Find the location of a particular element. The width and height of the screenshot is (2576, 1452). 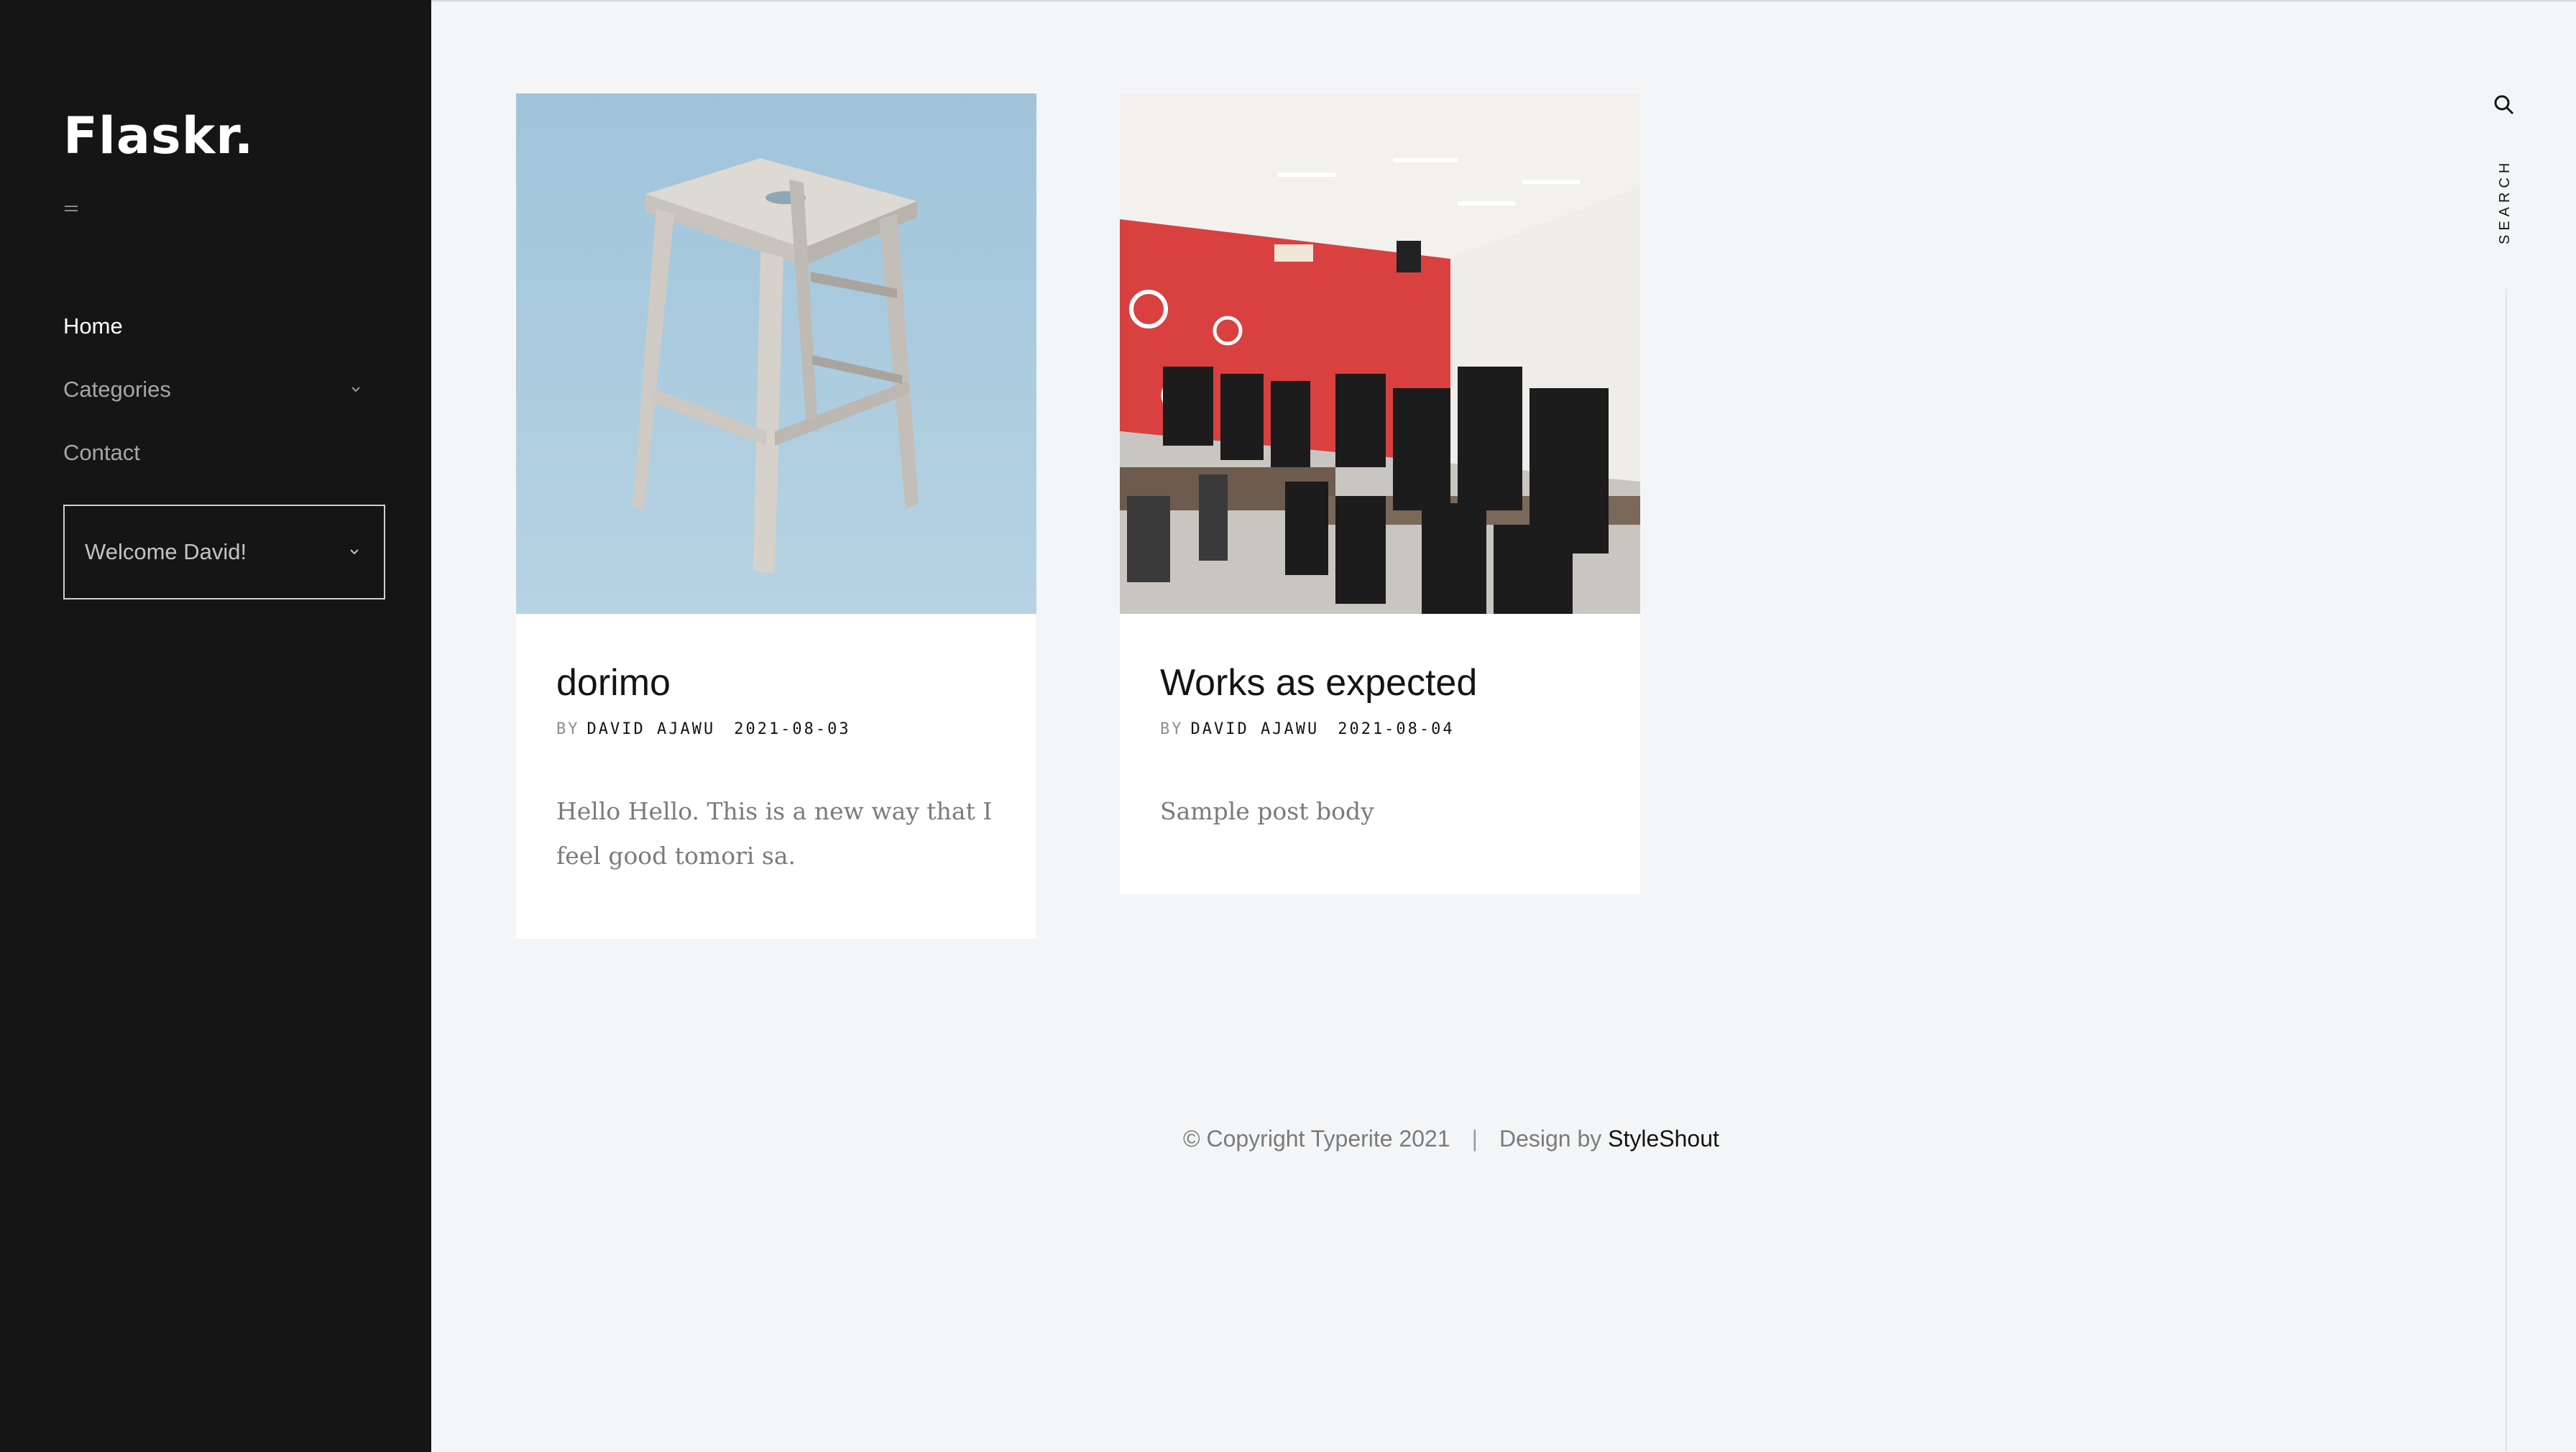

post-meta: BY DAVID AJAWU 2021-08-03 is located at coordinates (703, 729).